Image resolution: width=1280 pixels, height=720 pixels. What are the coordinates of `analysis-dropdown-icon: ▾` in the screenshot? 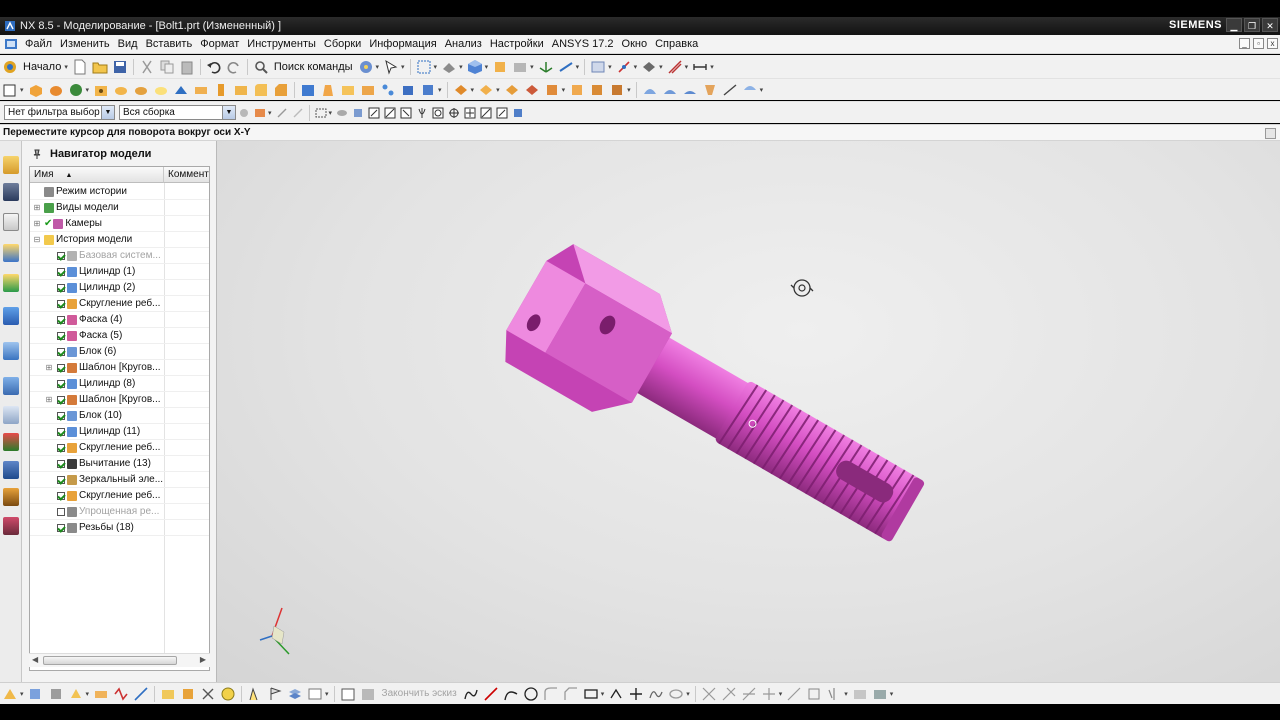 It's located at (687, 67).